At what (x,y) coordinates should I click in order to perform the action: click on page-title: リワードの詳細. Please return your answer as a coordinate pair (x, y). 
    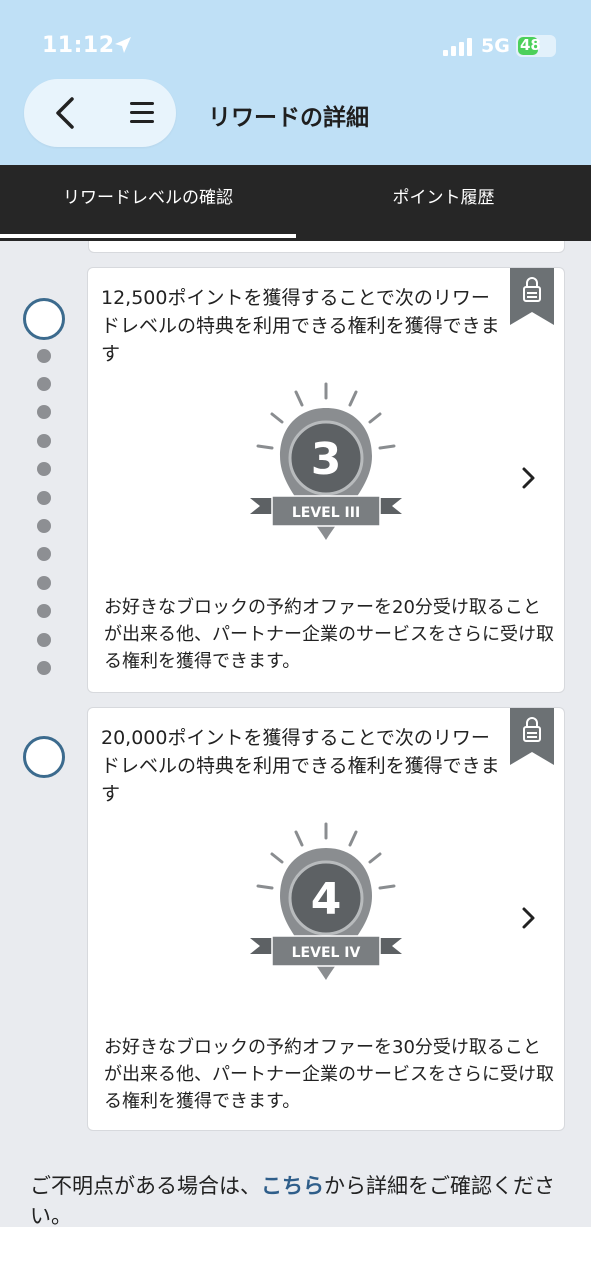
    Looking at the image, I should click on (288, 118).